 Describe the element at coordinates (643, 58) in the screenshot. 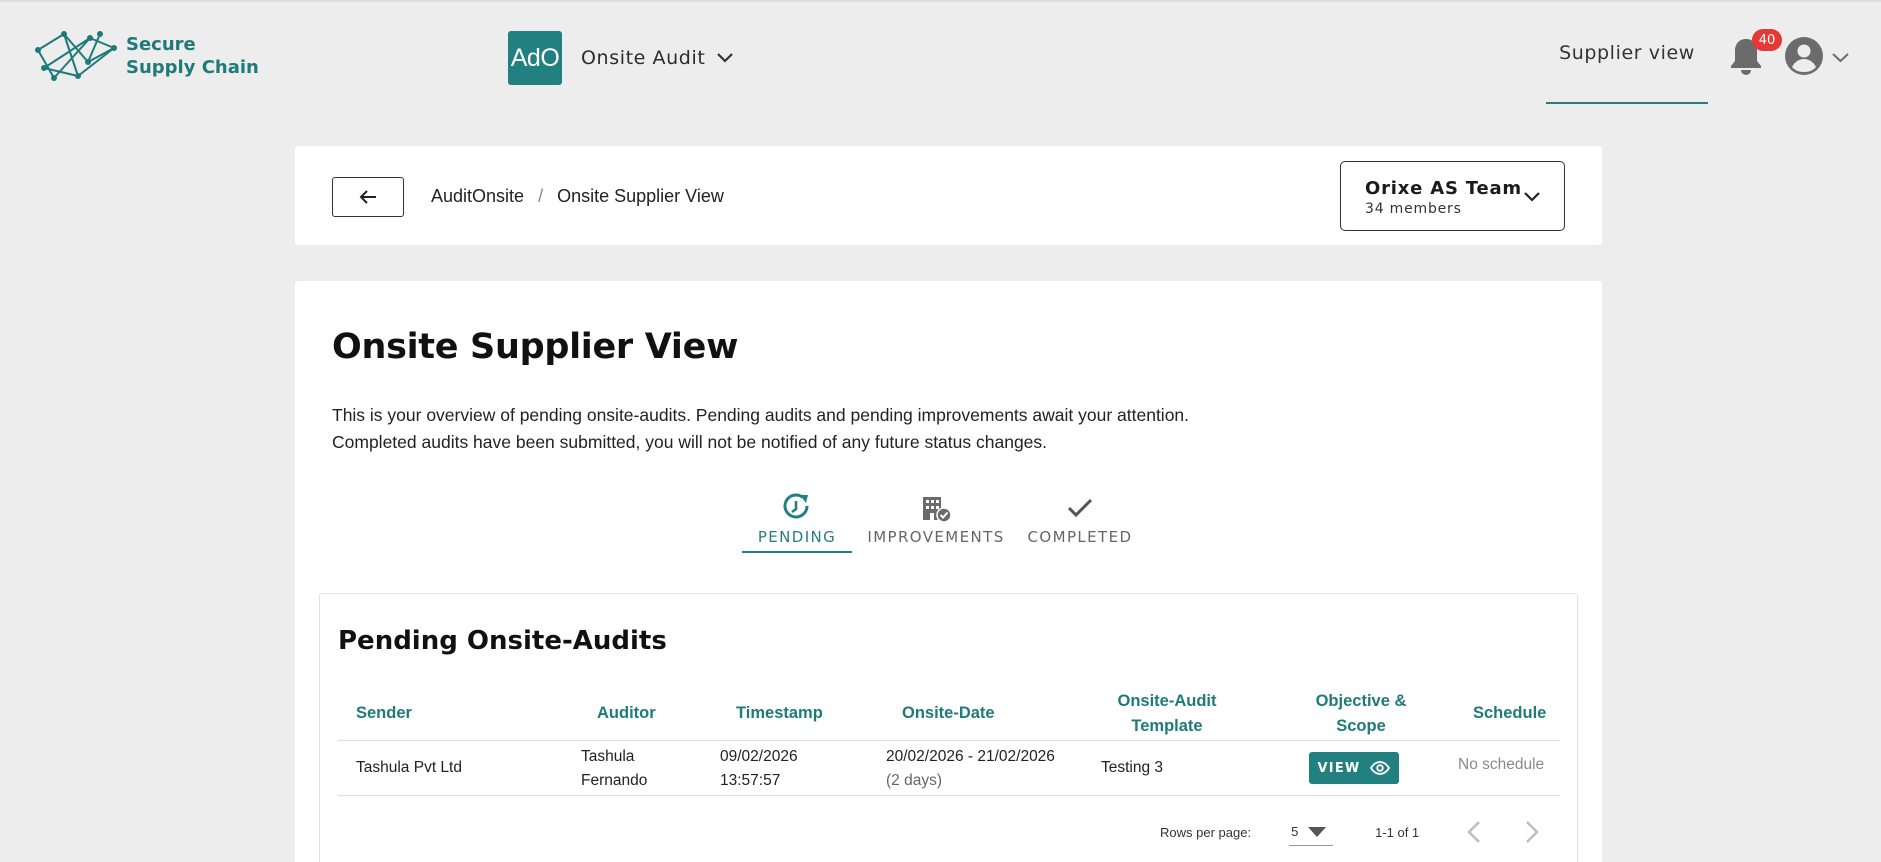

I see `app-name: Onsite Audit` at that location.